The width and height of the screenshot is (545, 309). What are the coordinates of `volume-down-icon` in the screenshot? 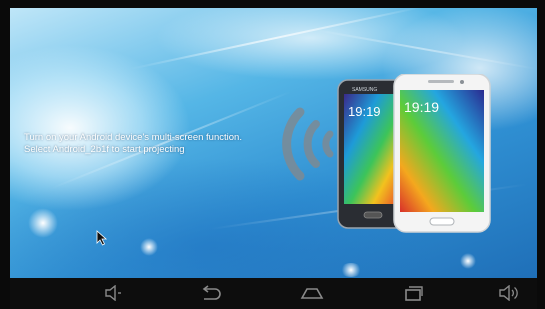 It's located at (113, 293).